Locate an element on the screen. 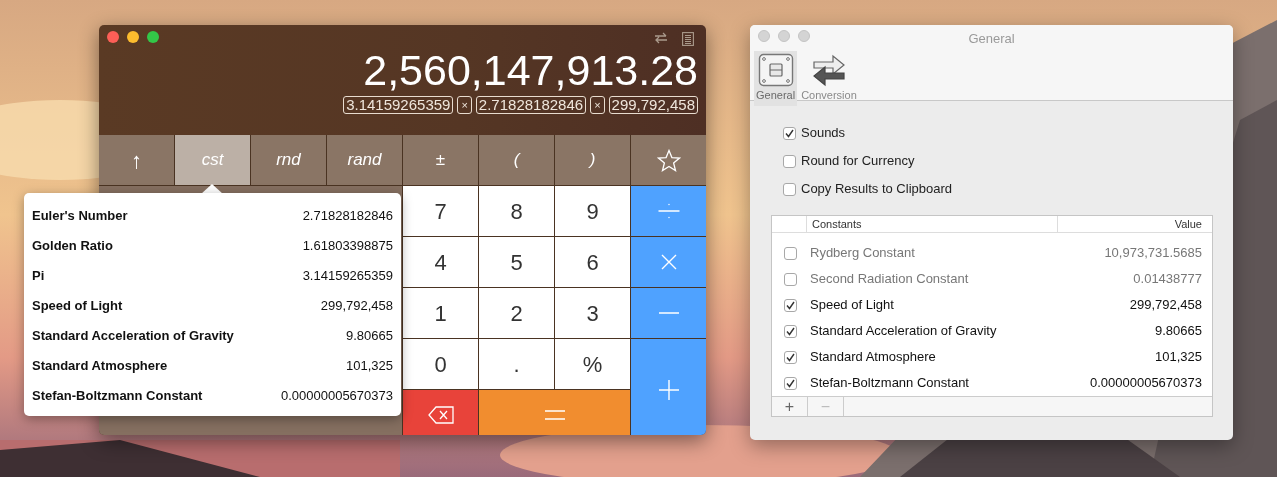  table-cell-text: 101,325 is located at coordinates (1178, 357).